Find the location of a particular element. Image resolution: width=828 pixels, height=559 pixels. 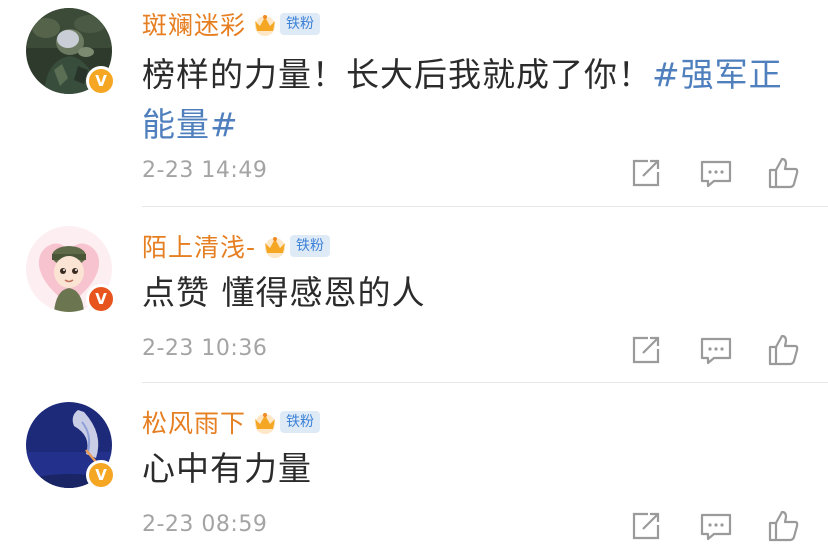

timestamp: 2-23 14:49 is located at coordinates (205, 170).